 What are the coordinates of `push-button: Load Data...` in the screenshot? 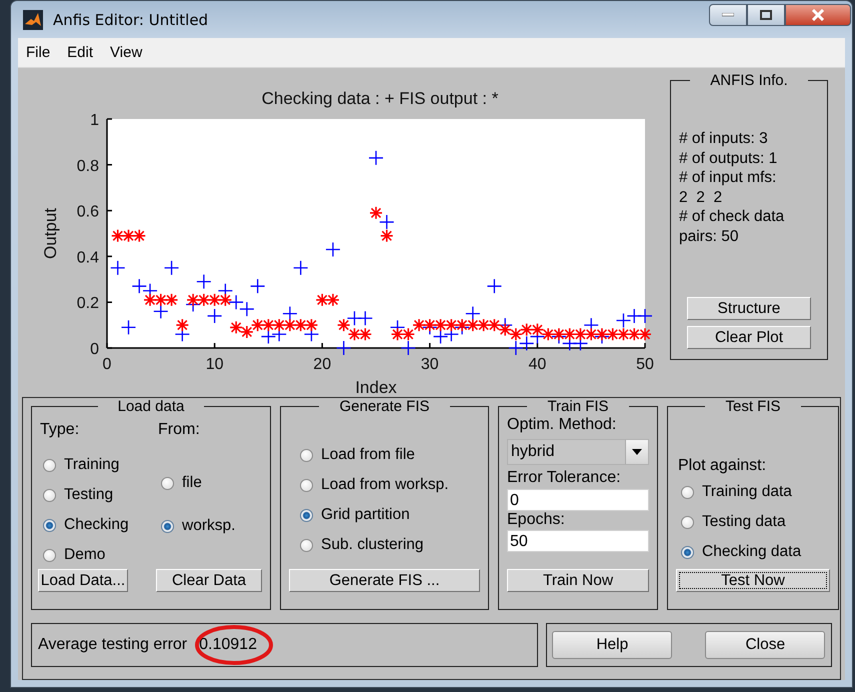 It's located at (83, 580).